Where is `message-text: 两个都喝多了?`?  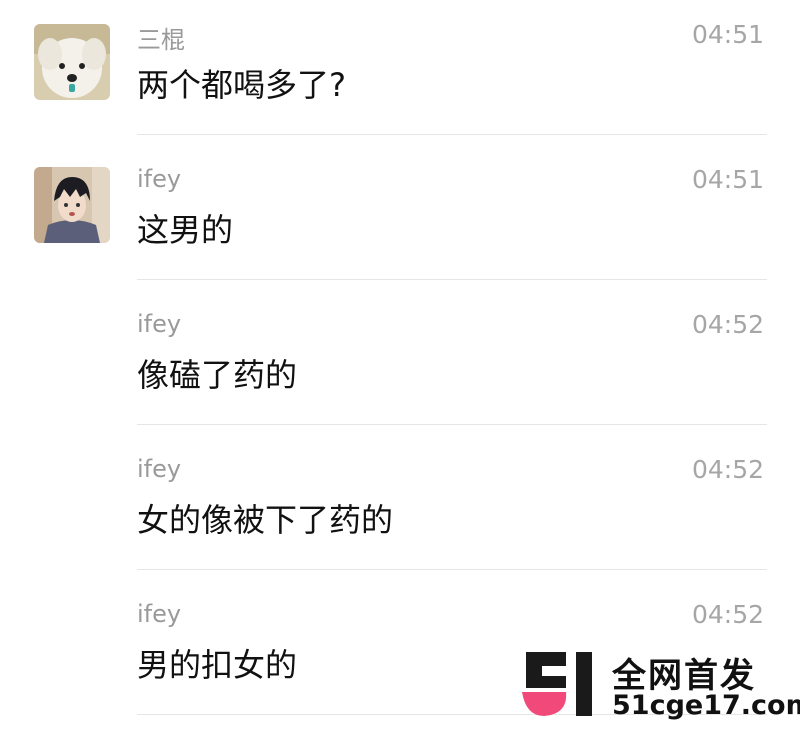 message-text: 两个都喝多了? is located at coordinates (241, 85).